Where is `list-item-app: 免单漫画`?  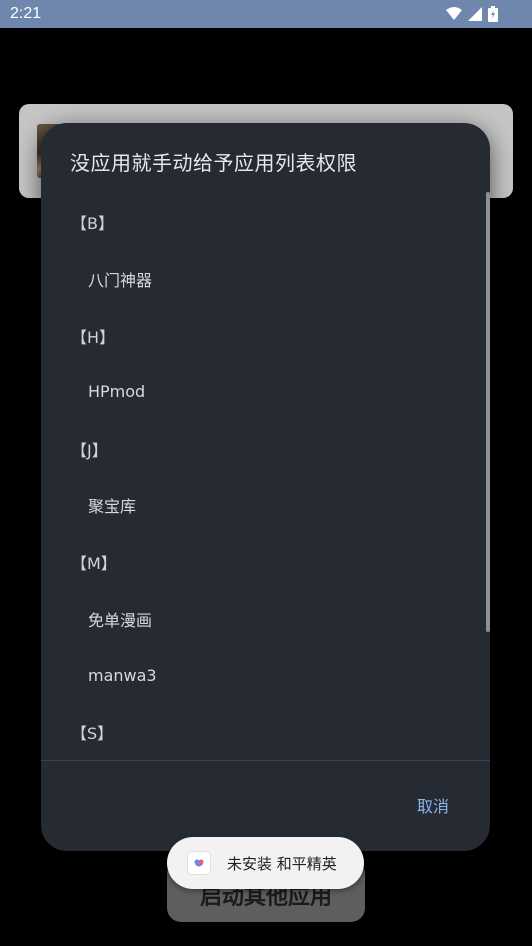
list-item-app: 免单漫画 is located at coordinates (265, 618).